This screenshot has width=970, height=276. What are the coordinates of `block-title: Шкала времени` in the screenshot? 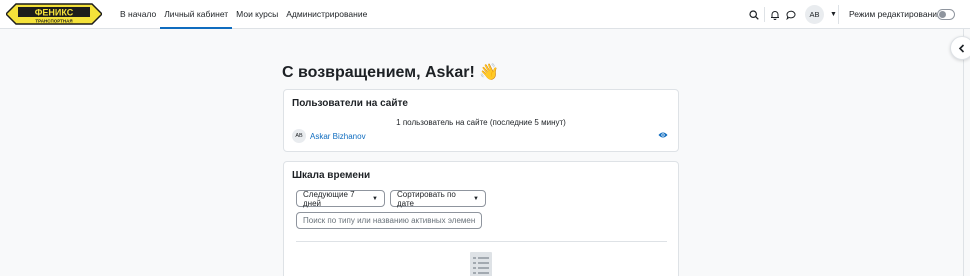 It's located at (331, 175).